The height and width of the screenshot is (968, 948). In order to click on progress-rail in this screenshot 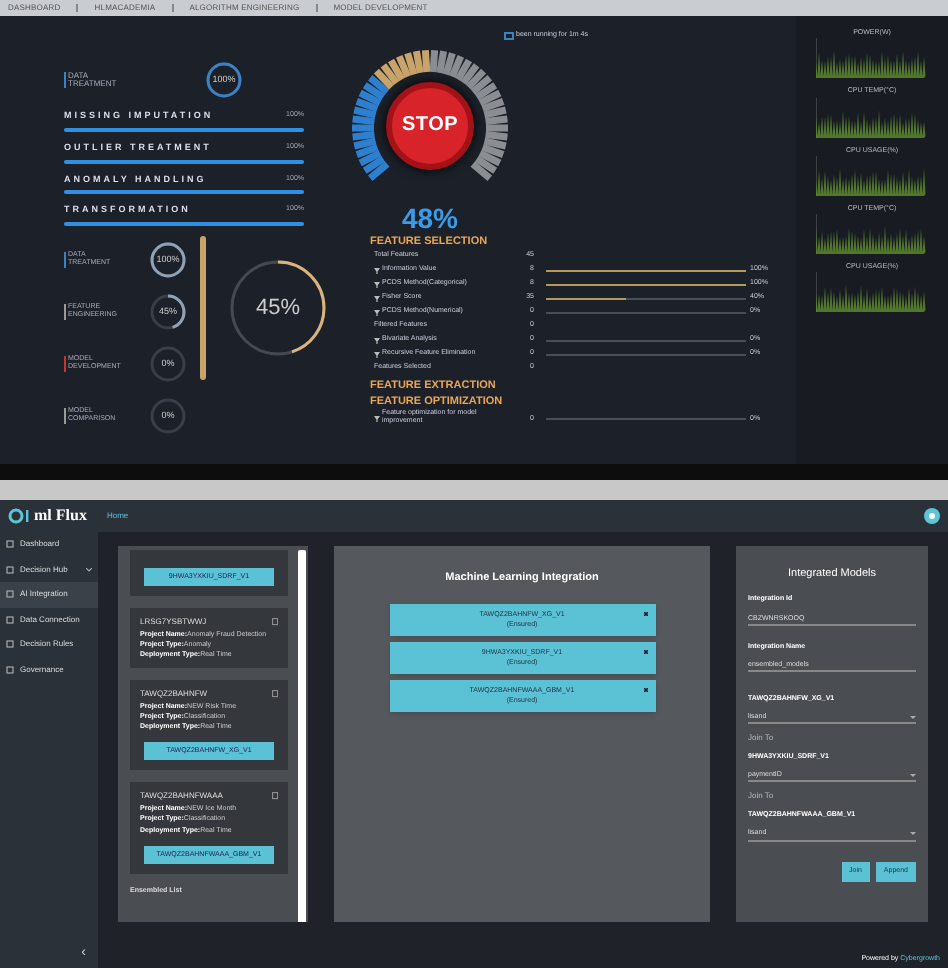, I will do `click(203, 308)`.